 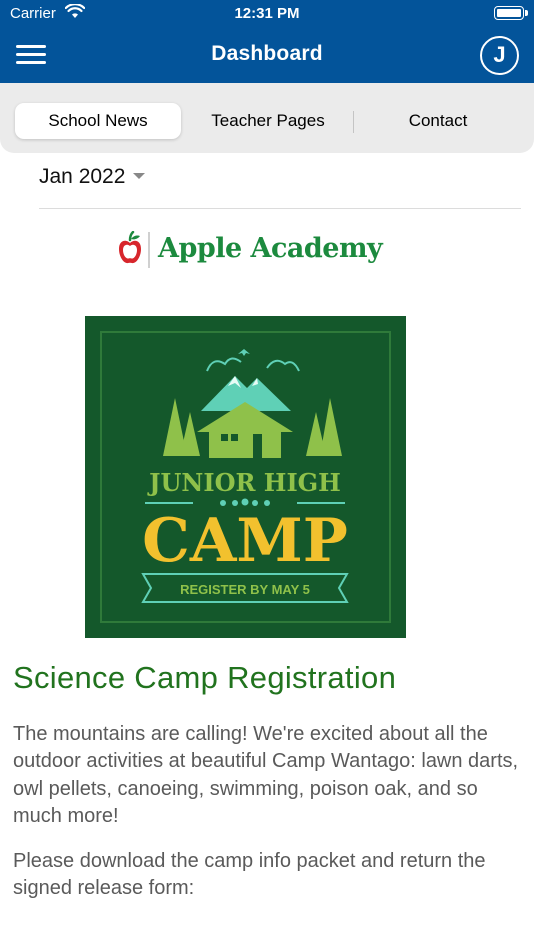 I want to click on filter-divider, so click(x=280, y=208).